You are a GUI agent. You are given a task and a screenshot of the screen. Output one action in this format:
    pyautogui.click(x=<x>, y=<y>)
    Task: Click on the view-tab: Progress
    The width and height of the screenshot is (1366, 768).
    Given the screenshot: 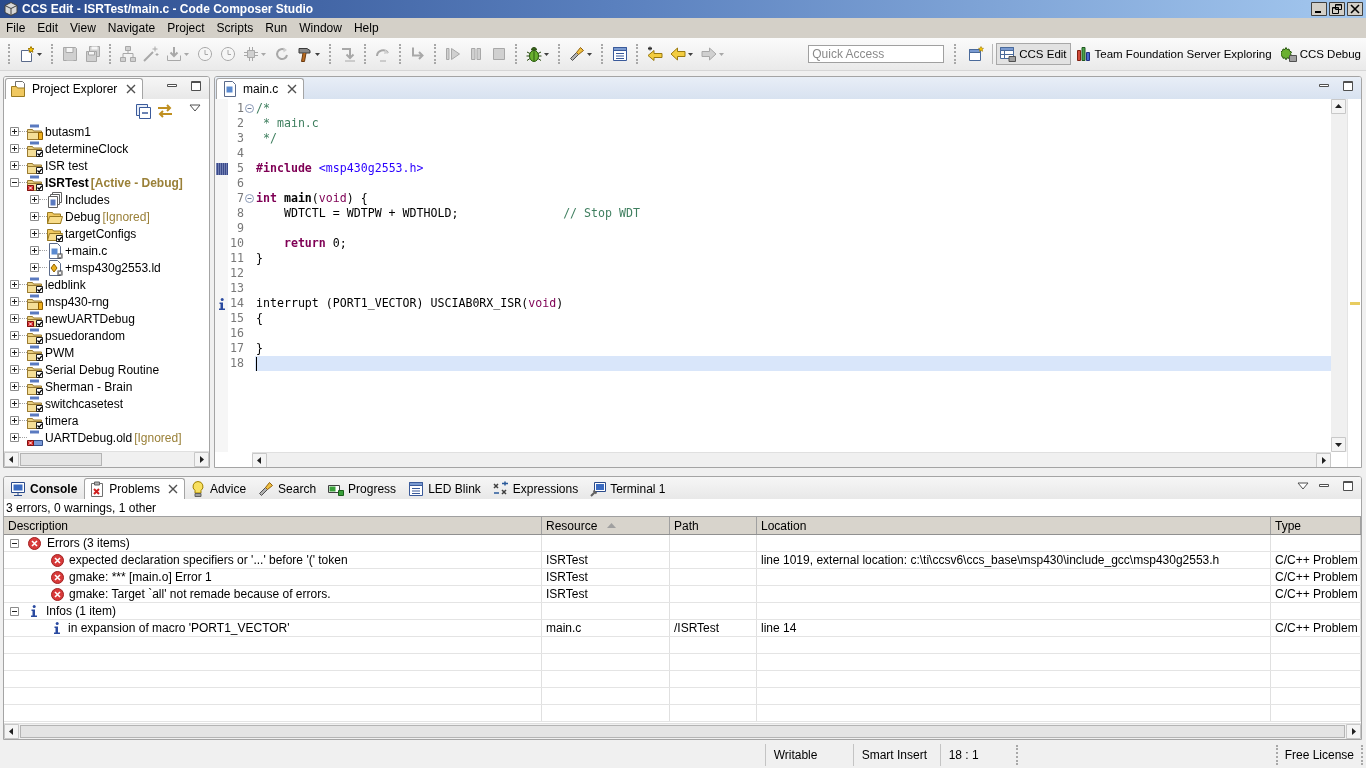 What is the action you would take?
    pyautogui.click(x=363, y=488)
    